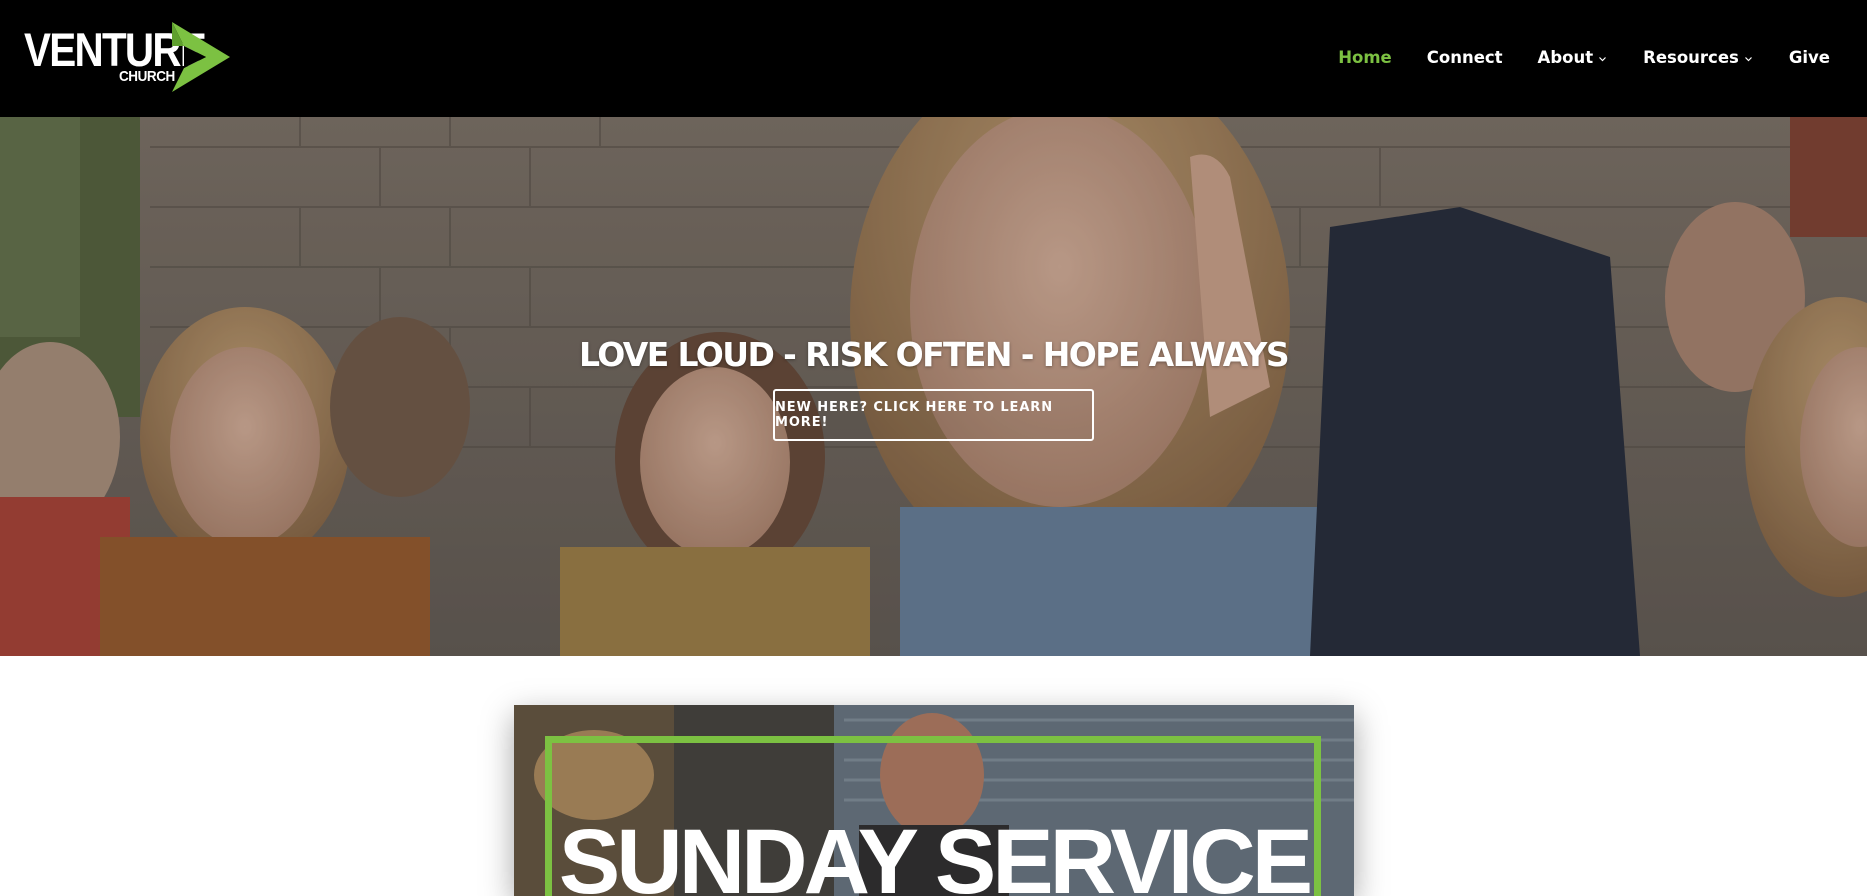 This screenshot has height=896, width=1867. What do you see at coordinates (934, 800) in the screenshot?
I see `sunday-service-card: SUNDAY SERVICE` at bounding box center [934, 800].